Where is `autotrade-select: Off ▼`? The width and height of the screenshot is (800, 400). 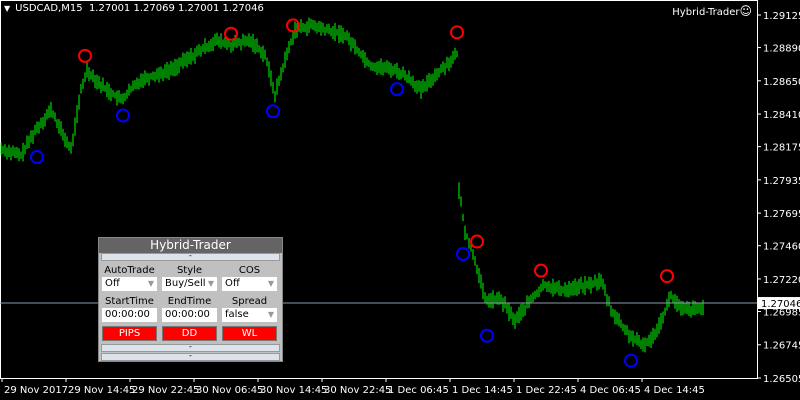 autotrade-select: Off ▼ is located at coordinates (129, 284).